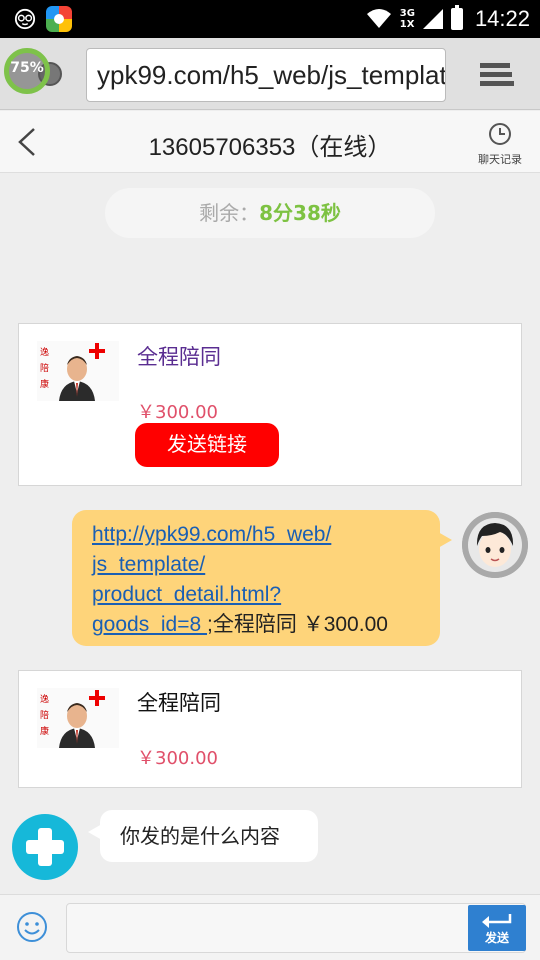 Image resolution: width=540 pixels, height=960 pixels. Describe the element at coordinates (150, 624) in the screenshot. I see `link-line: goods_id=8` at that location.